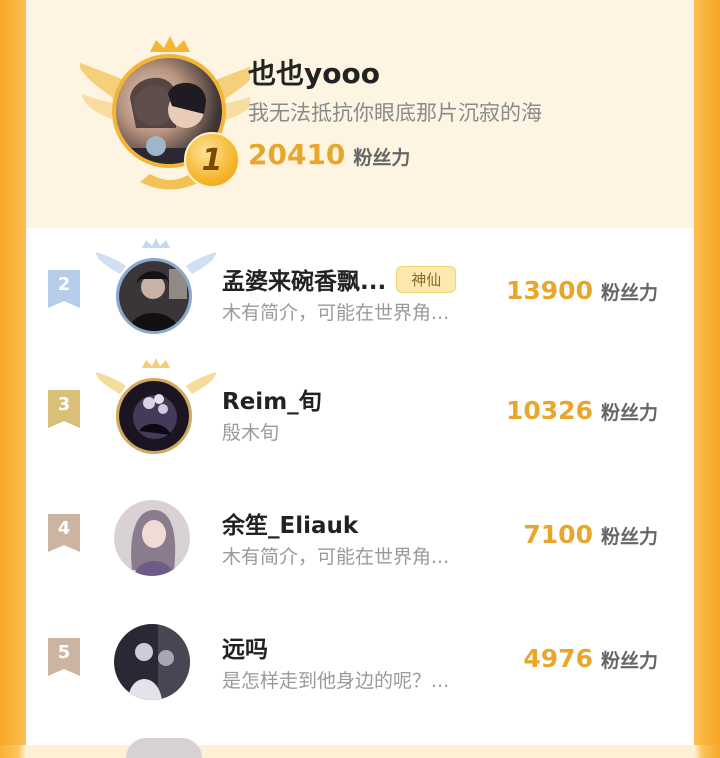  I want to click on name-line: 余笙_Eliauk, so click(290, 523).